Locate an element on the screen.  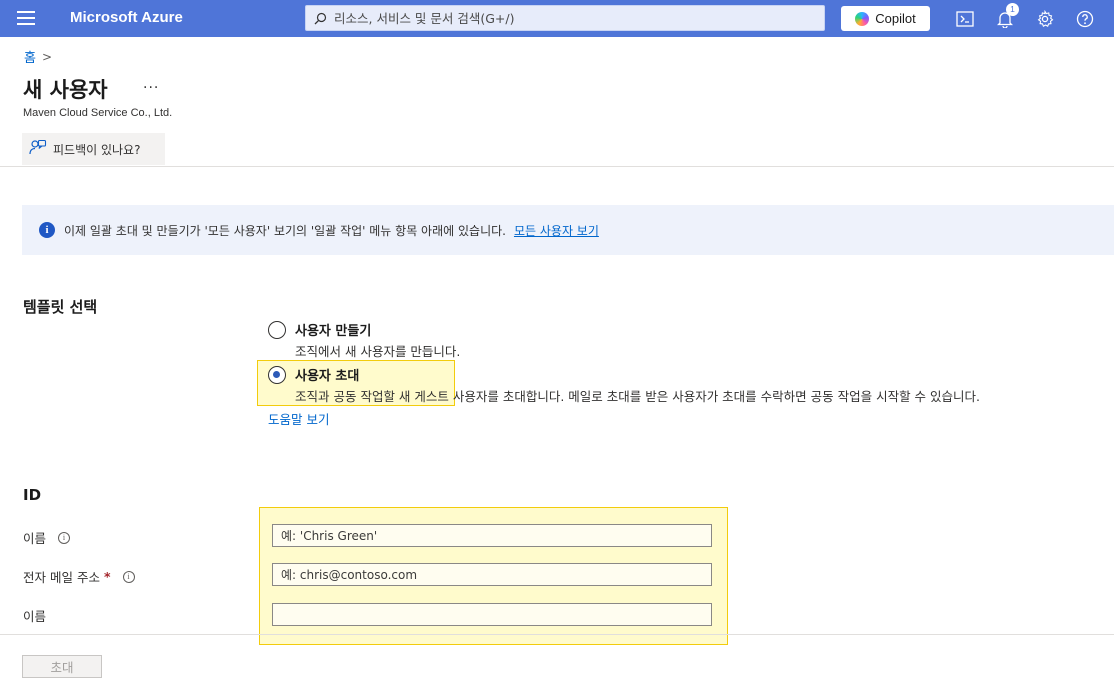
gear-icon is located at coordinates (1045, 19).